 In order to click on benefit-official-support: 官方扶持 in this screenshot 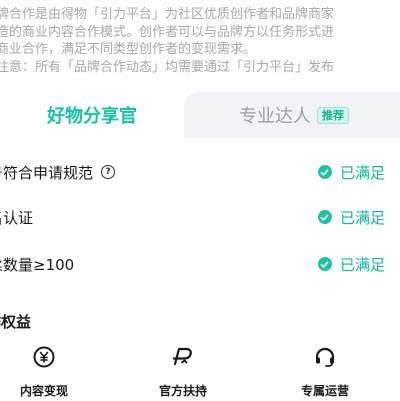, I will do `click(183, 372)`.